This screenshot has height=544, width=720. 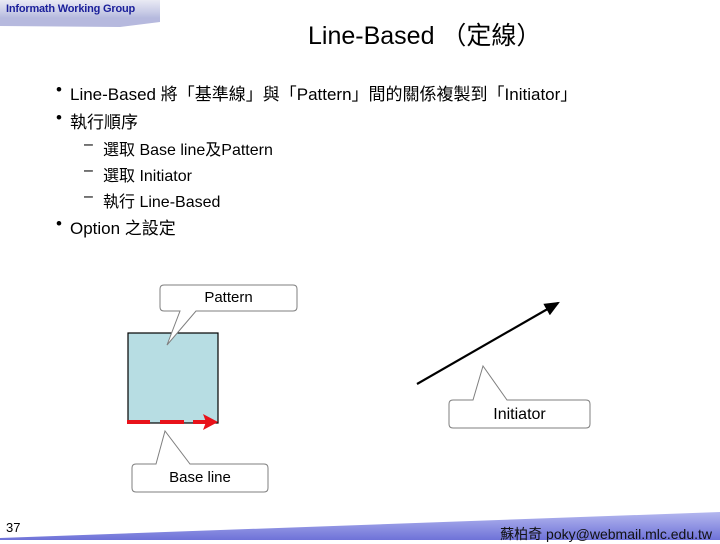 What do you see at coordinates (13, 527) in the screenshot?
I see `page-number: 37` at bounding box center [13, 527].